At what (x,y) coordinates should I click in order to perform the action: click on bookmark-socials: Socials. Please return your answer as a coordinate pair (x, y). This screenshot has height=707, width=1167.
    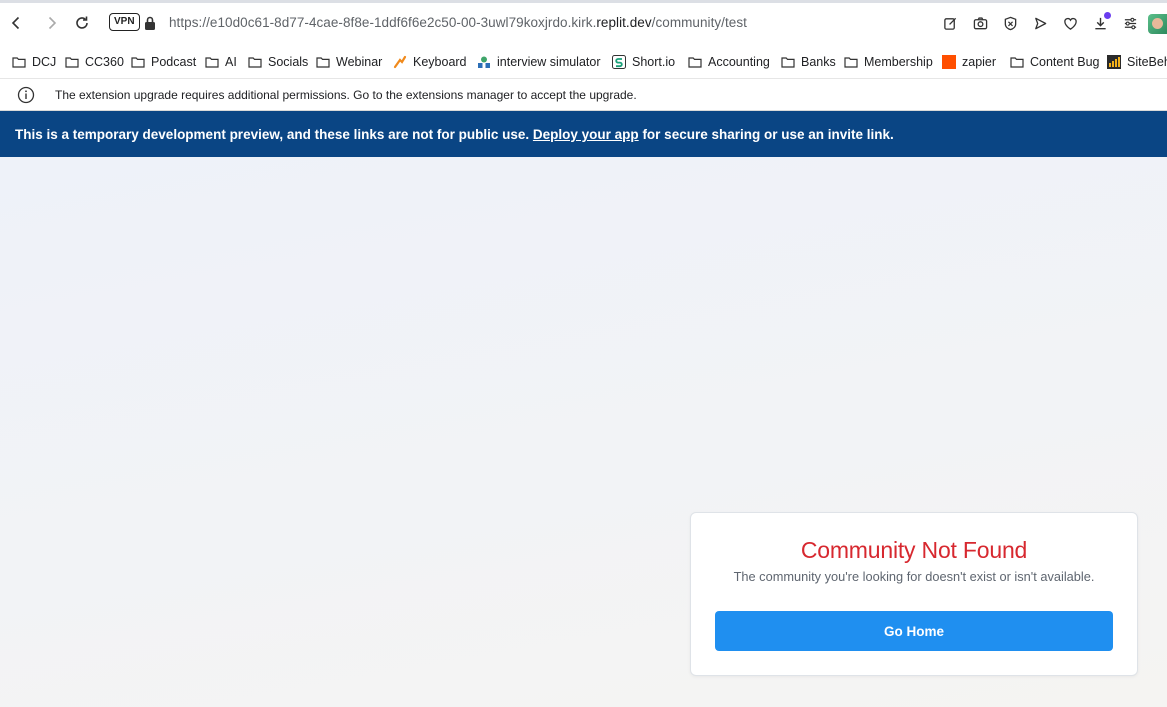
    Looking at the image, I should click on (278, 62).